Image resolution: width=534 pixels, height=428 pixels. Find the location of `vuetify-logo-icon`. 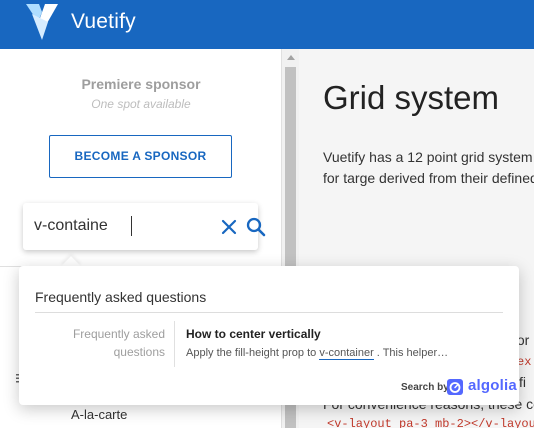

vuetify-logo-icon is located at coordinates (42, 22).